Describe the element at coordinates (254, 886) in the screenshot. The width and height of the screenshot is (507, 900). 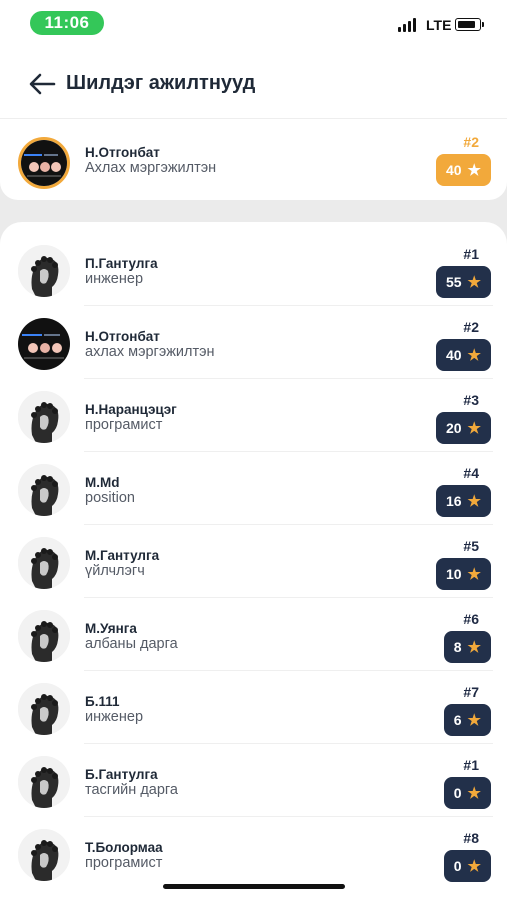
I see `home-indicator` at that location.